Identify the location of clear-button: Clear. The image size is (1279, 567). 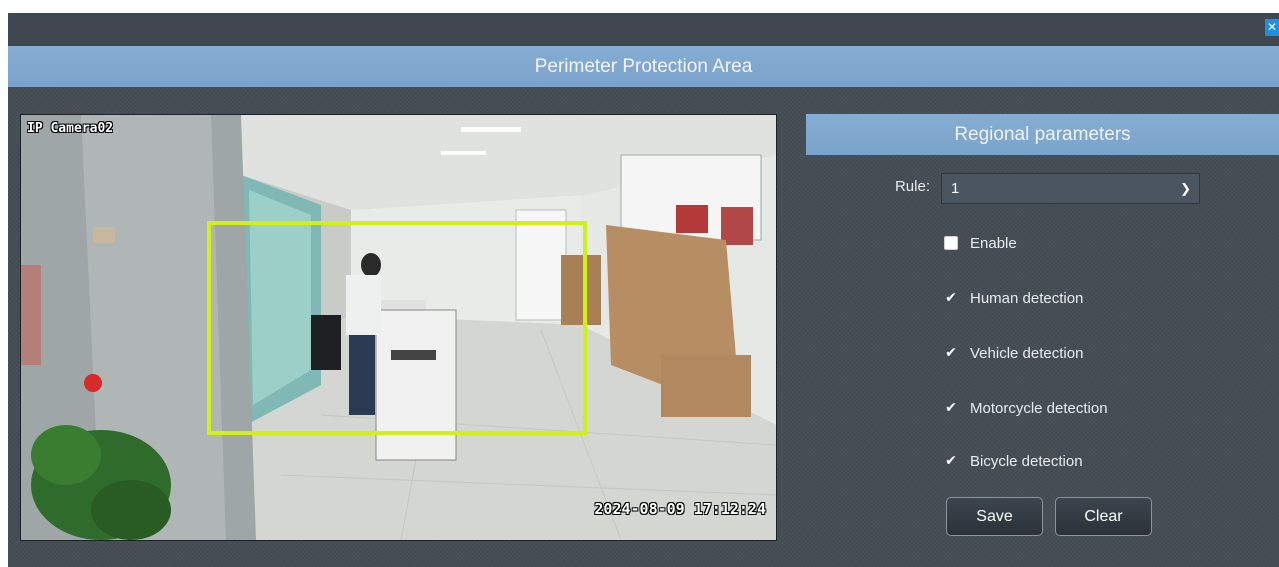
(1103, 516).